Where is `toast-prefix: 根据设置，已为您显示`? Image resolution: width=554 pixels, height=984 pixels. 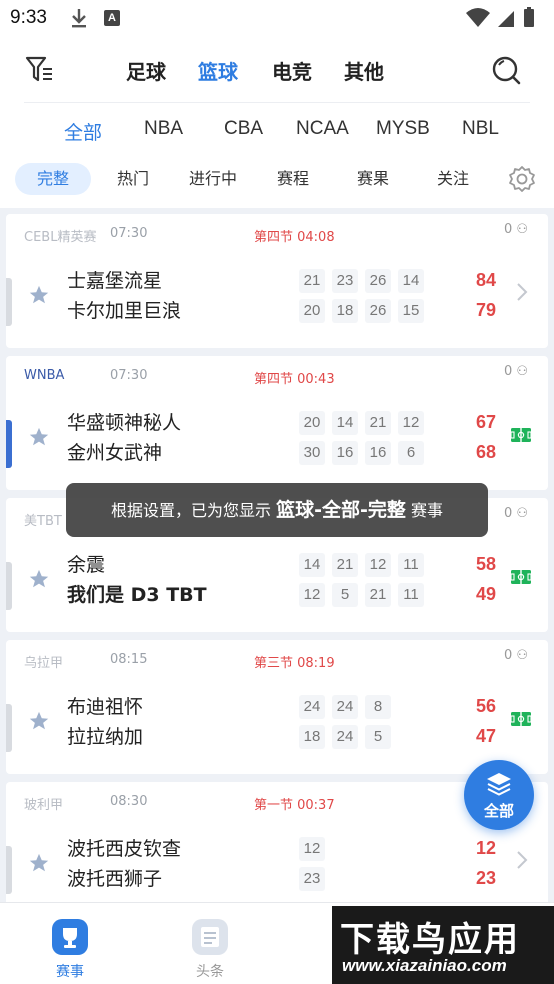
toast-prefix: 根据设置，已为您显示 is located at coordinates (191, 510).